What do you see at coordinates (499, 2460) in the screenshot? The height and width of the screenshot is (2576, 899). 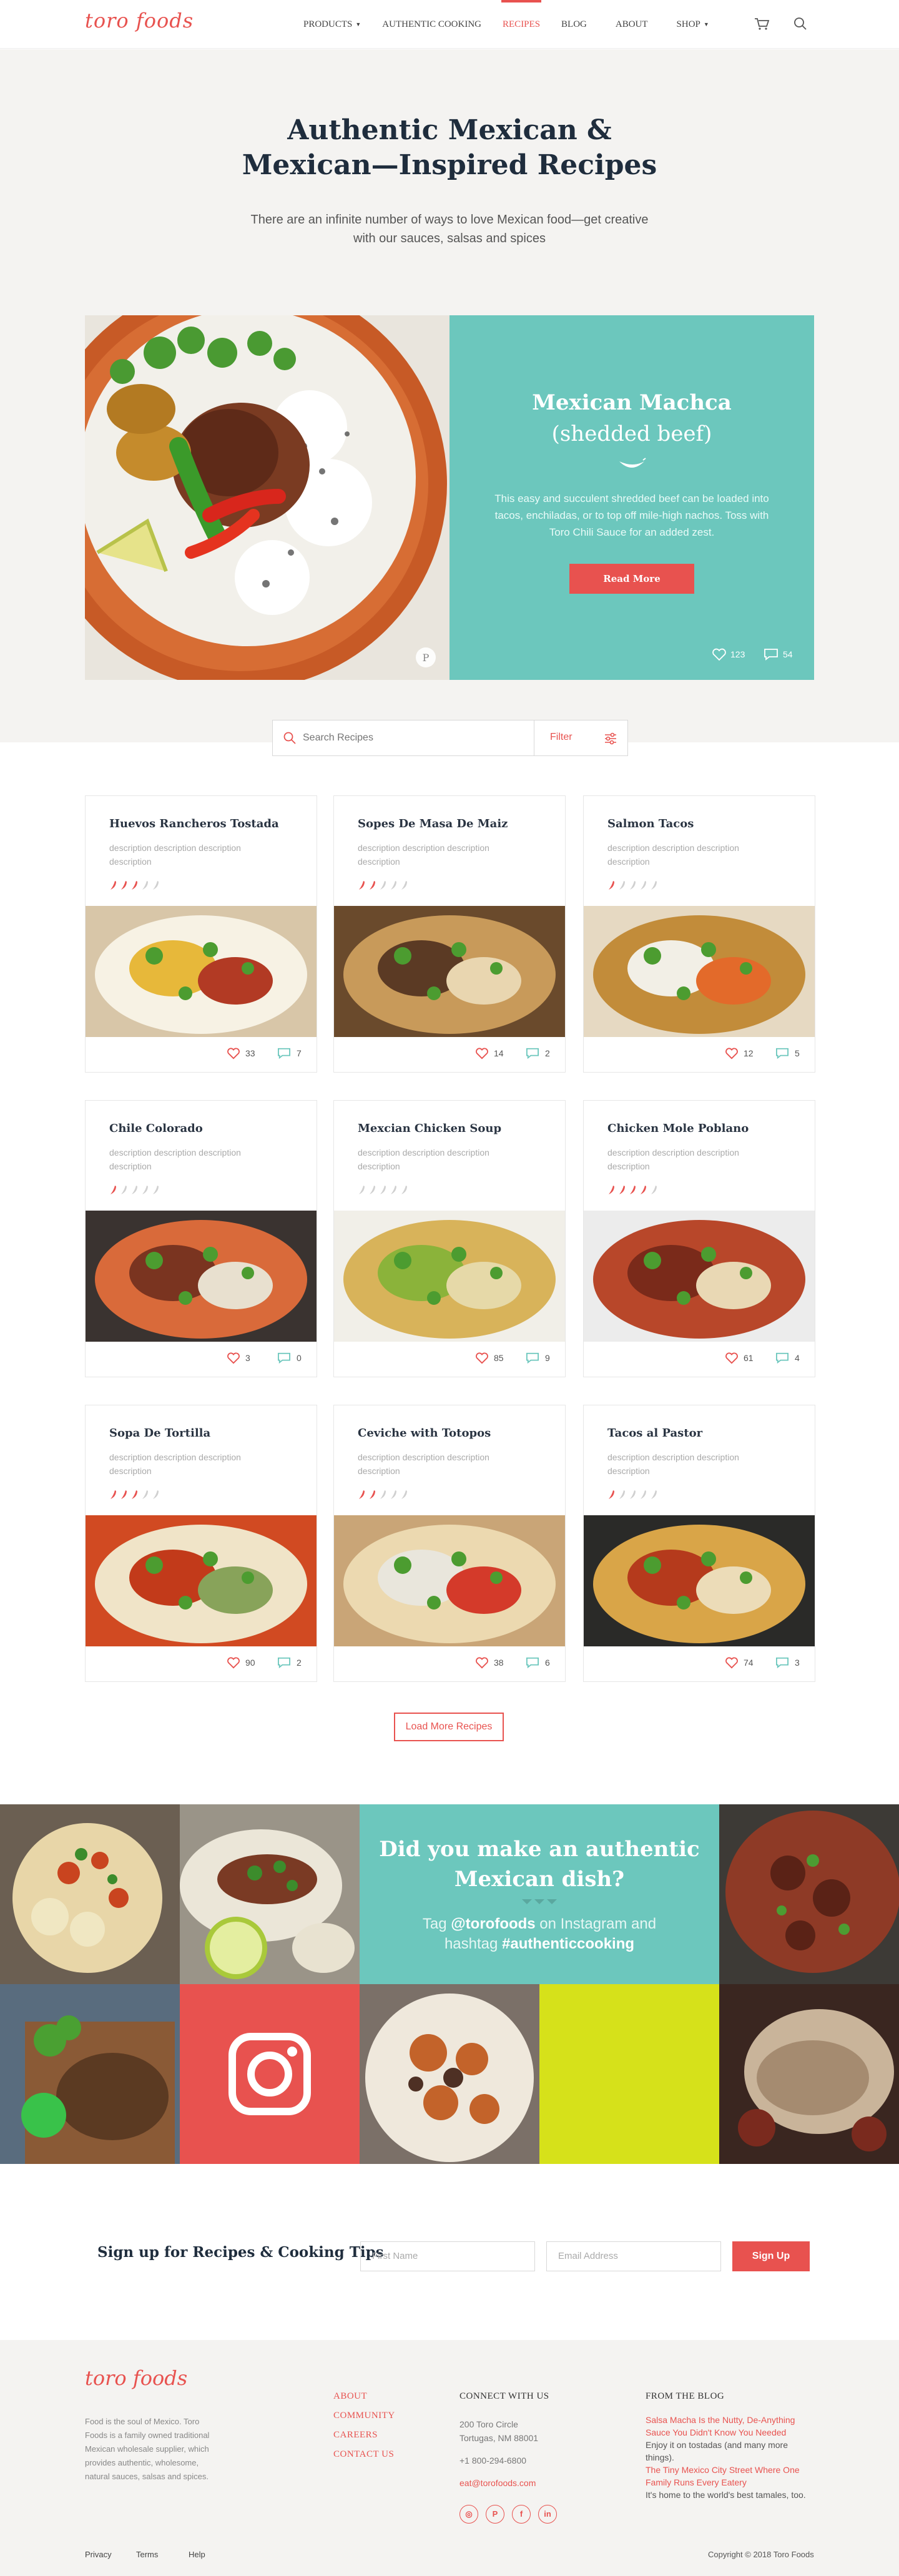 I see `phone-number: +1 800-294-6800` at bounding box center [499, 2460].